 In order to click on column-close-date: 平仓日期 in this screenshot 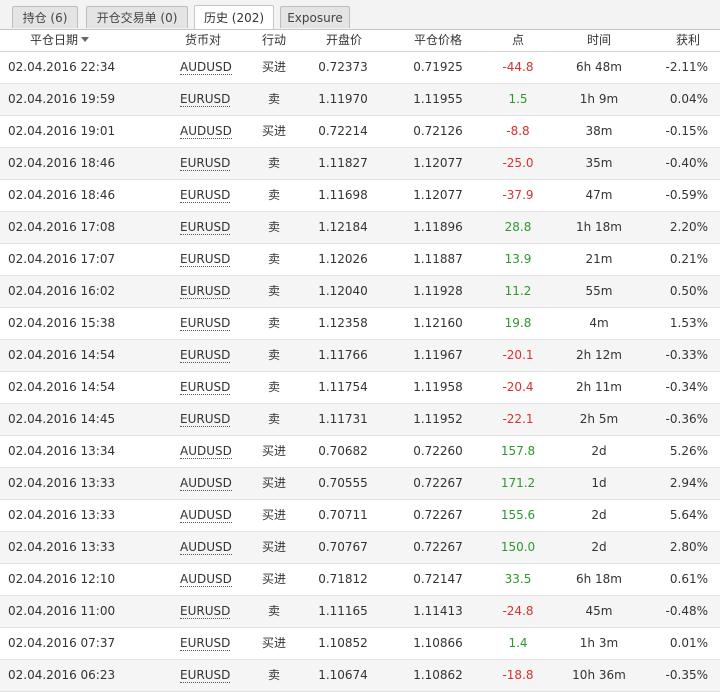, I will do `click(60, 40)`.